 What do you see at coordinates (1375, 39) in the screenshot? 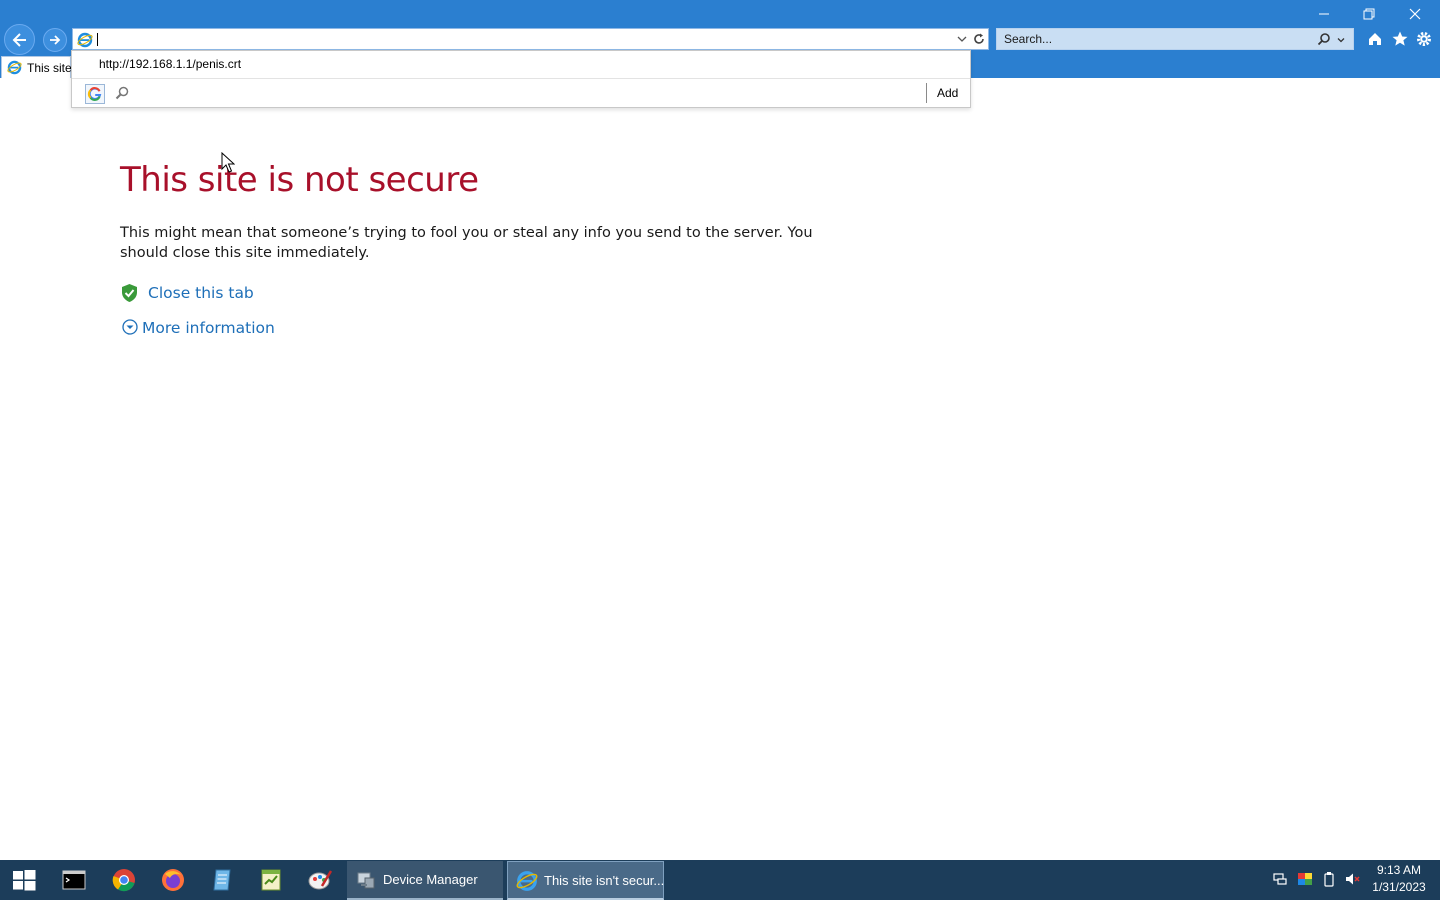
I see `home-icon` at bounding box center [1375, 39].